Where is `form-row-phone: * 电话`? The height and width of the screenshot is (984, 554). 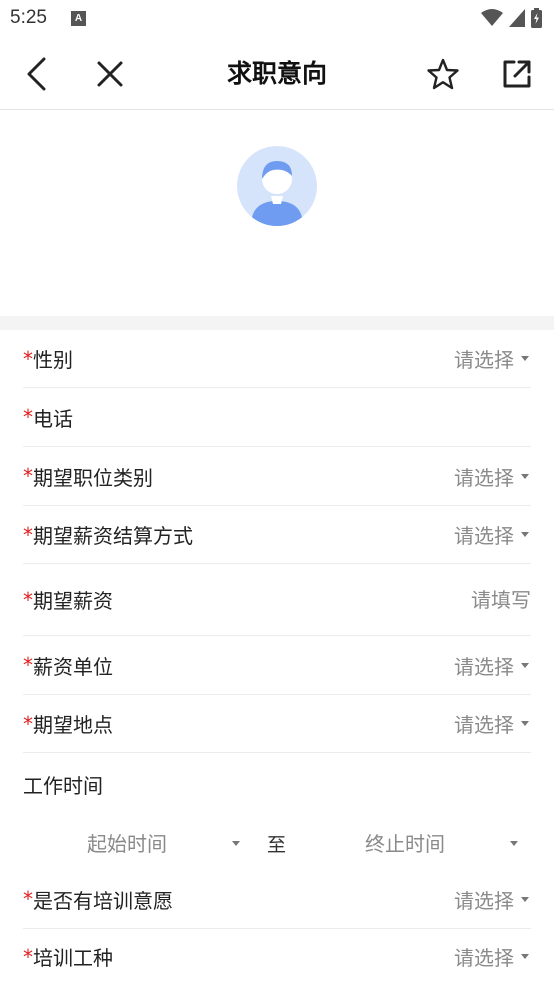
form-row-phone: * 电话 is located at coordinates (277, 417).